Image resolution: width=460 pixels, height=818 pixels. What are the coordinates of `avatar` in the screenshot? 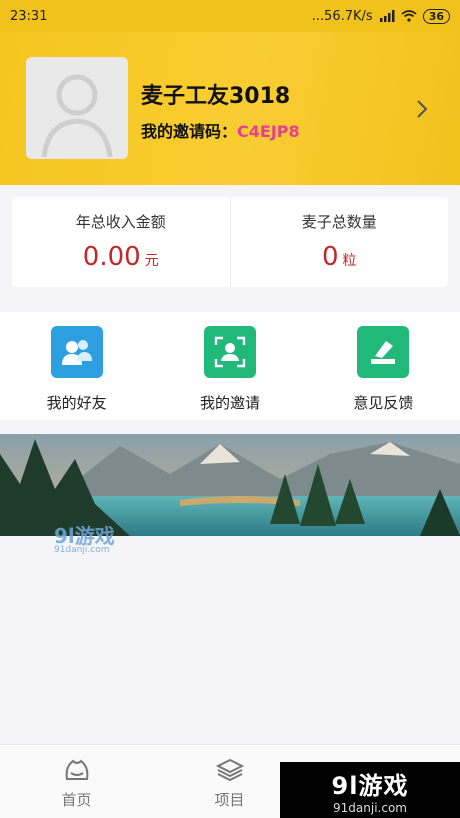 It's located at (77, 108).